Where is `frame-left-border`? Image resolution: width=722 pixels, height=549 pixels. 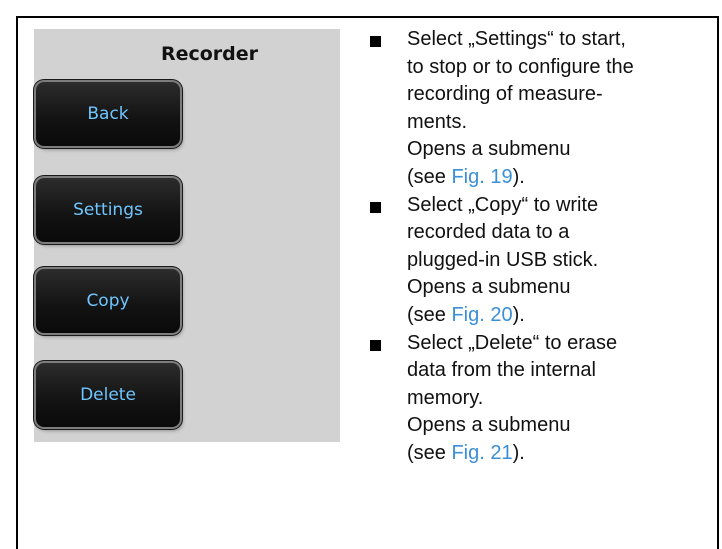 frame-left-border is located at coordinates (17, 282).